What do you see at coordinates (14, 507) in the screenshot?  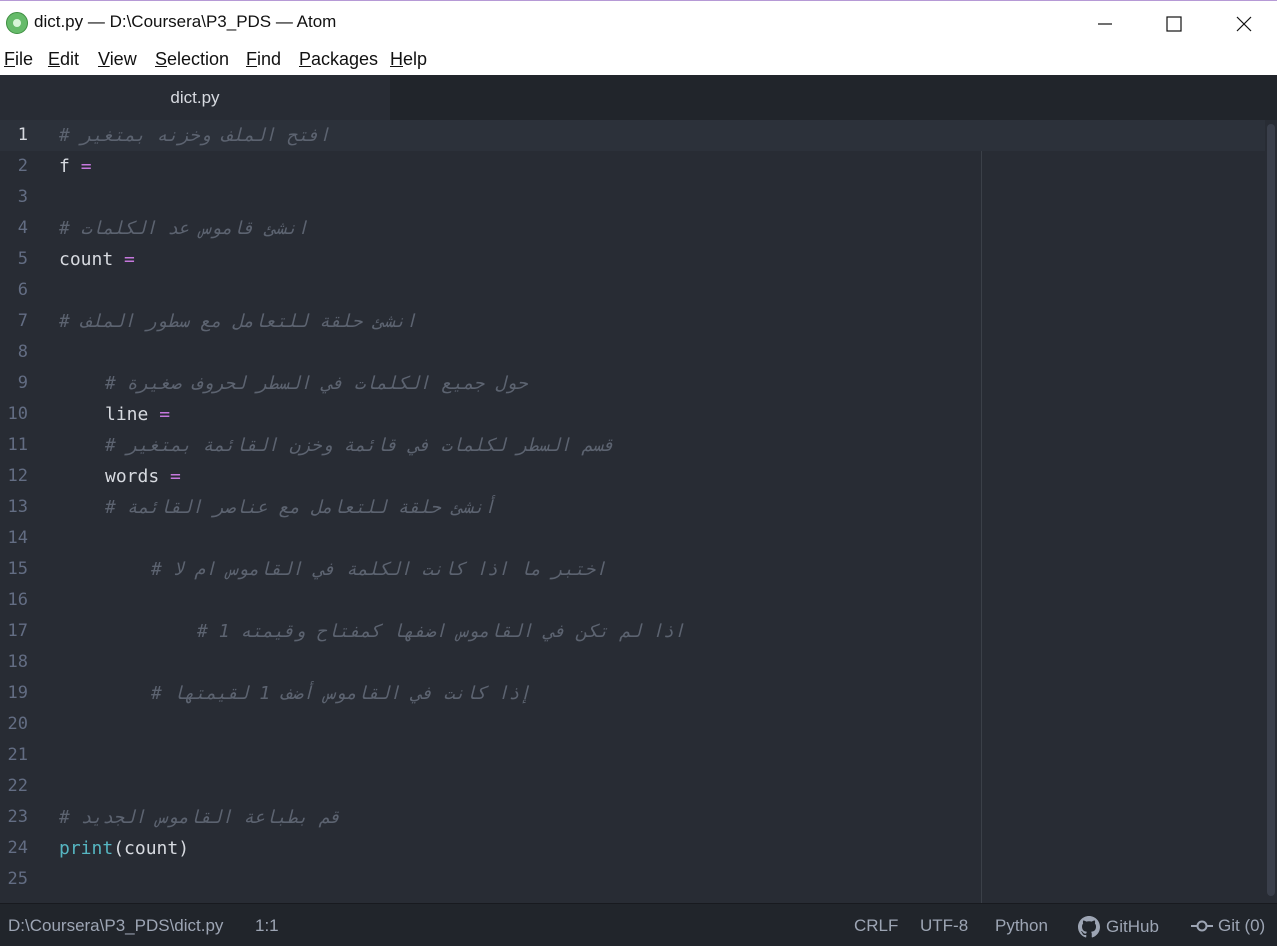 I see `line-number: 13` at bounding box center [14, 507].